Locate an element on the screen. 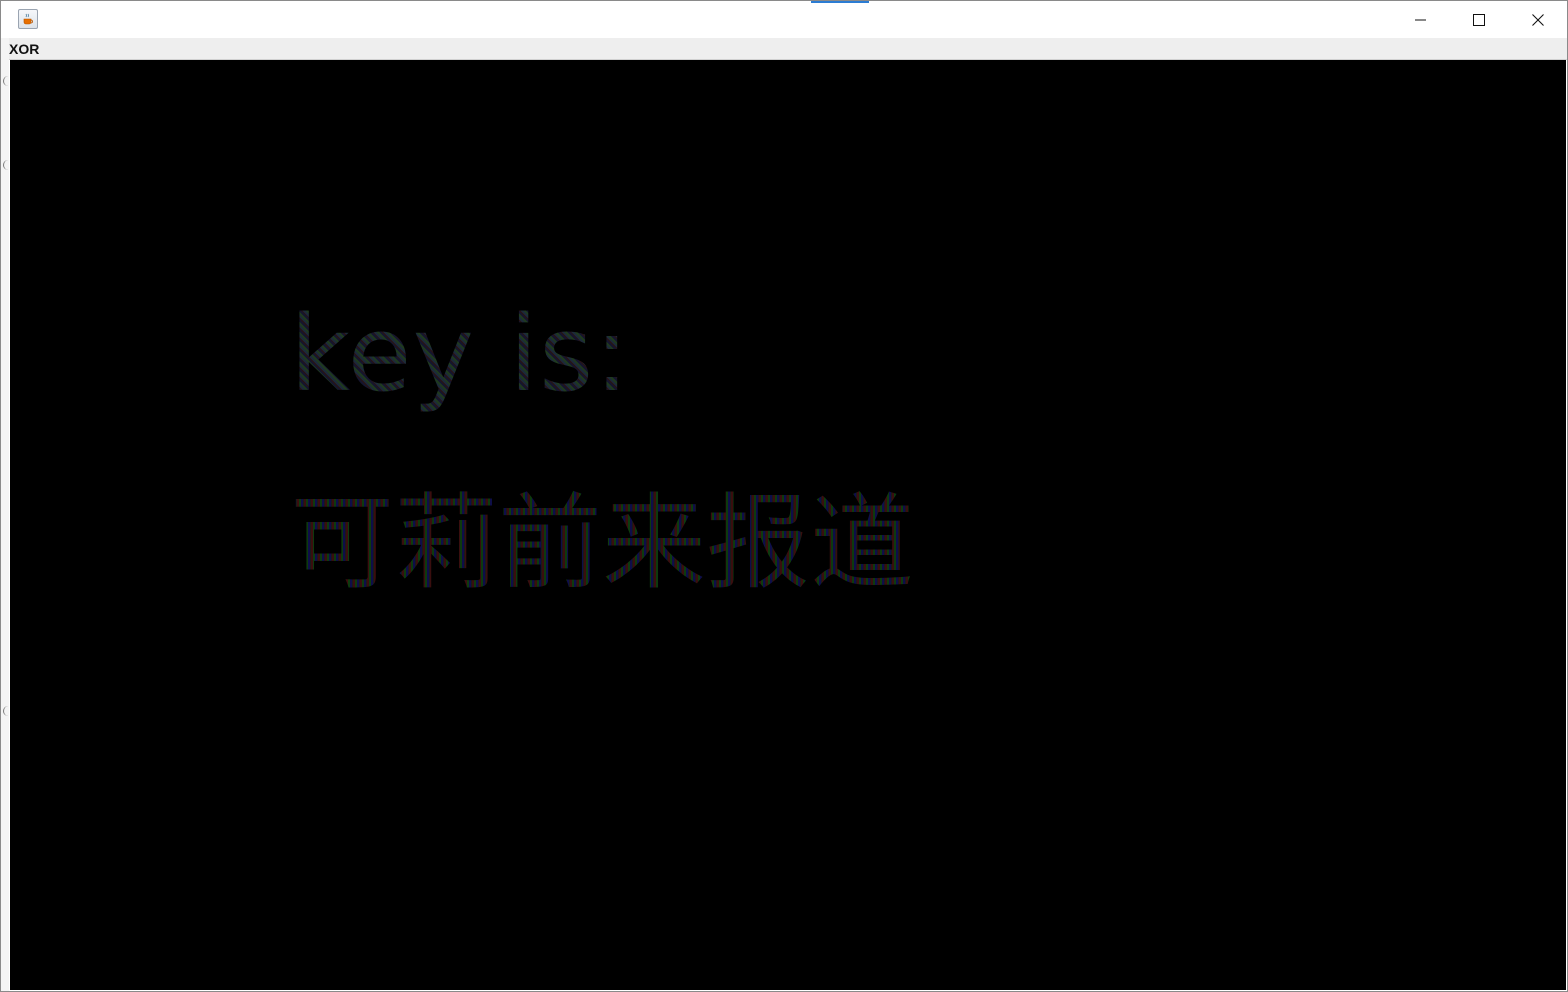 The width and height of the screenshot is (1568, 992). maximize-icon is located at coordinates (1479, 19).